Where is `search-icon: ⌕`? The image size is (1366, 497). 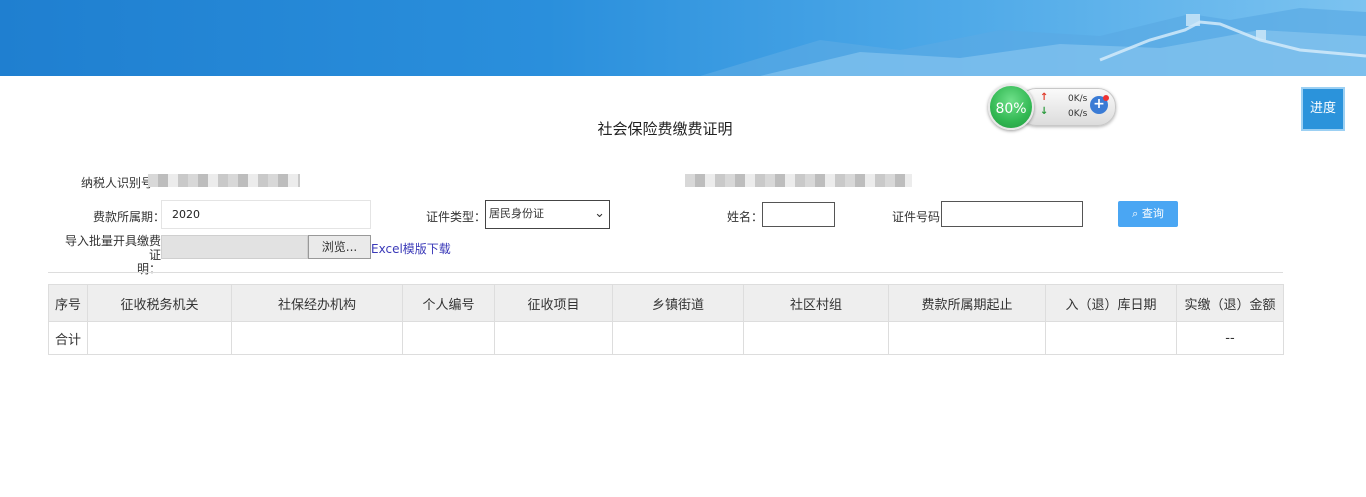 search-icon: ⌕ is located at coordinates (1135, 213).